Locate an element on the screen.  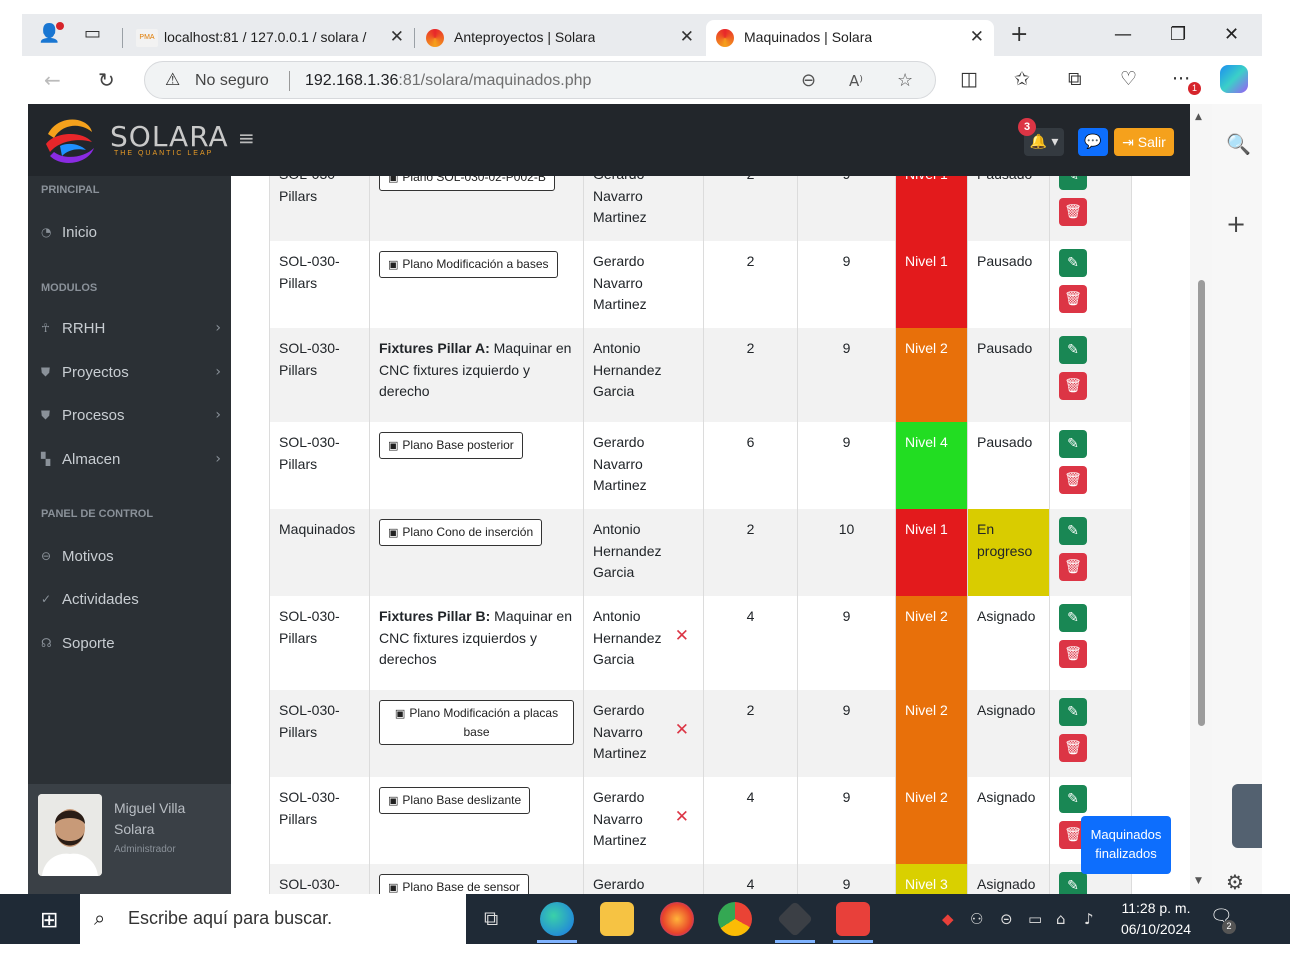
browser-essentials-icon: ♡ is located at coordinates (1128, 79).